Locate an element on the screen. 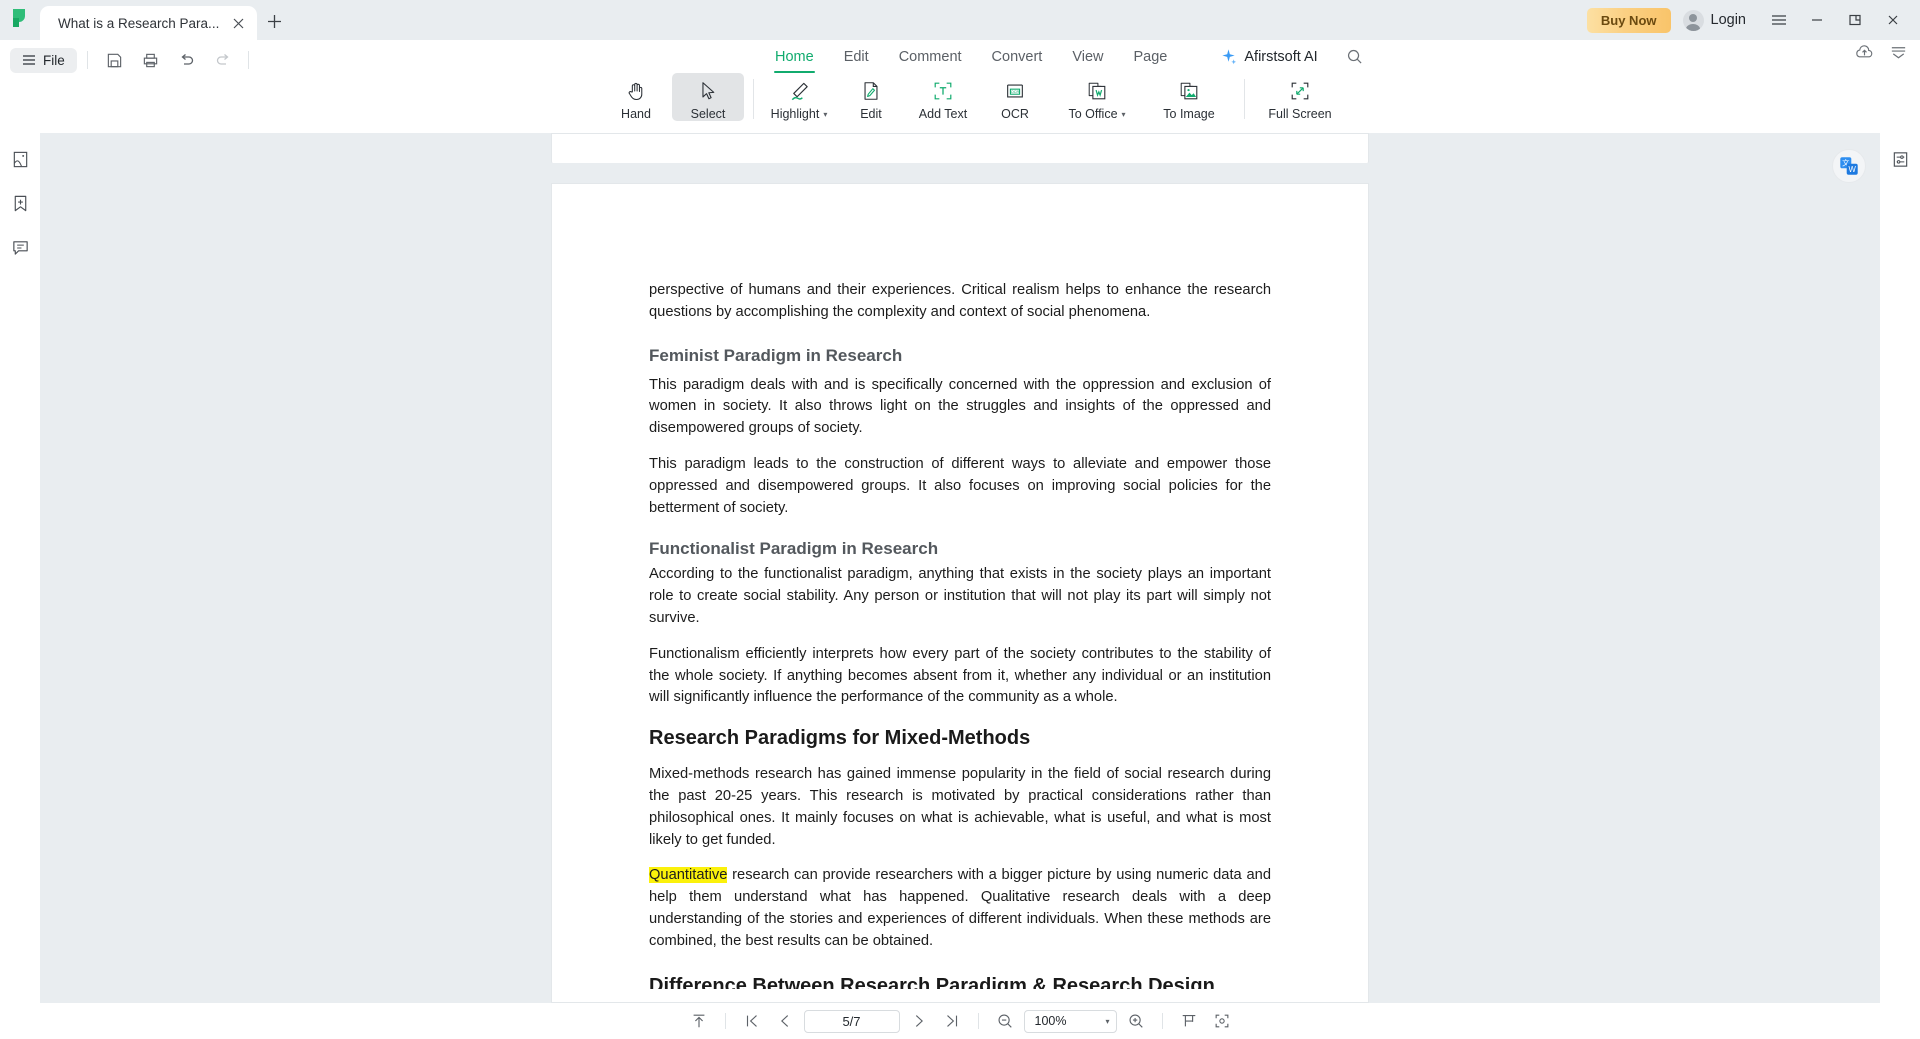 The width and height of the screenshot is (1920, 1039). afirstsoft-ai-button: Afirstsoft AI is located at coordinates (1269, 56).